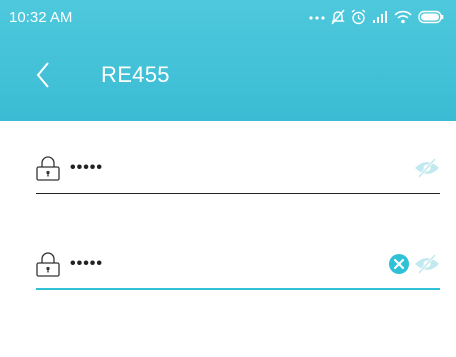  What do you see at coordinates (358, 17) in the screenshot?
I see `alarm-icon` at bounding box center [358, 17].